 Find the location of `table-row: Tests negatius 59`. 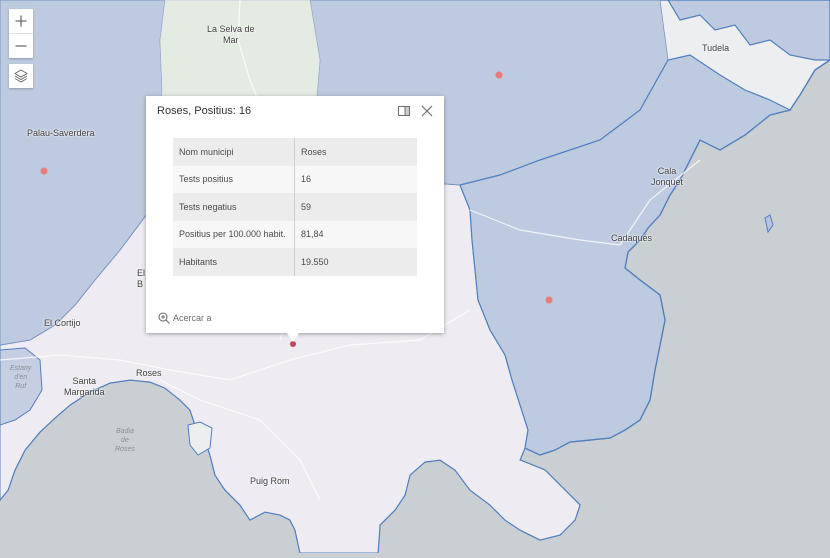

table-row: Tests negatius 59 is located at coordinates (295, 207).